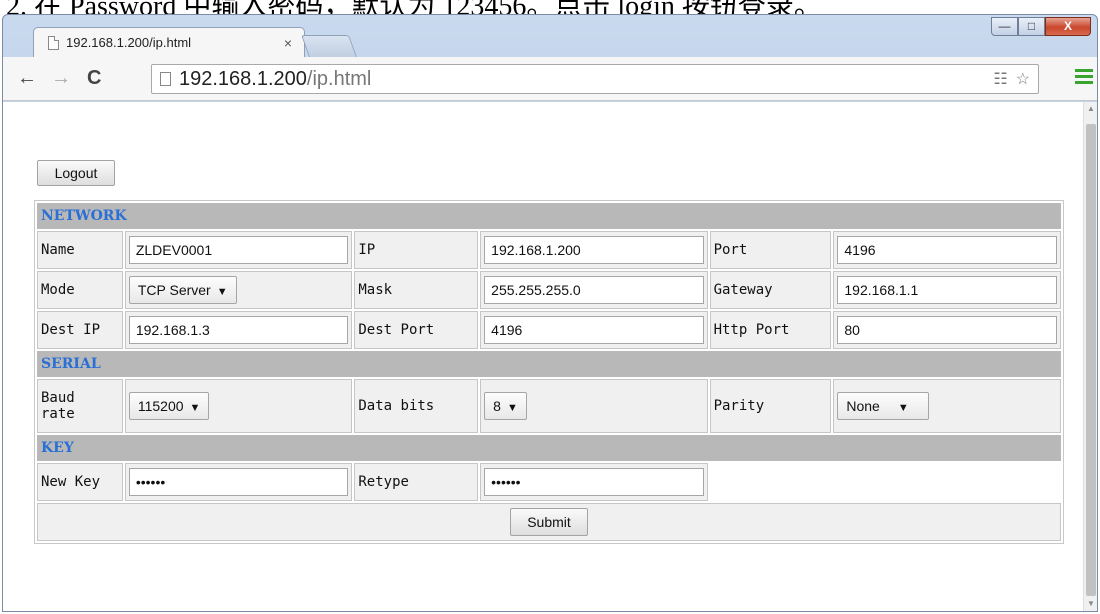 This screenshot has height=614, width=1100. What do you see at coordinates (174, 290) in the screenshot?
I see `mode-value: TCP Server` at bounding box center [174, 290].